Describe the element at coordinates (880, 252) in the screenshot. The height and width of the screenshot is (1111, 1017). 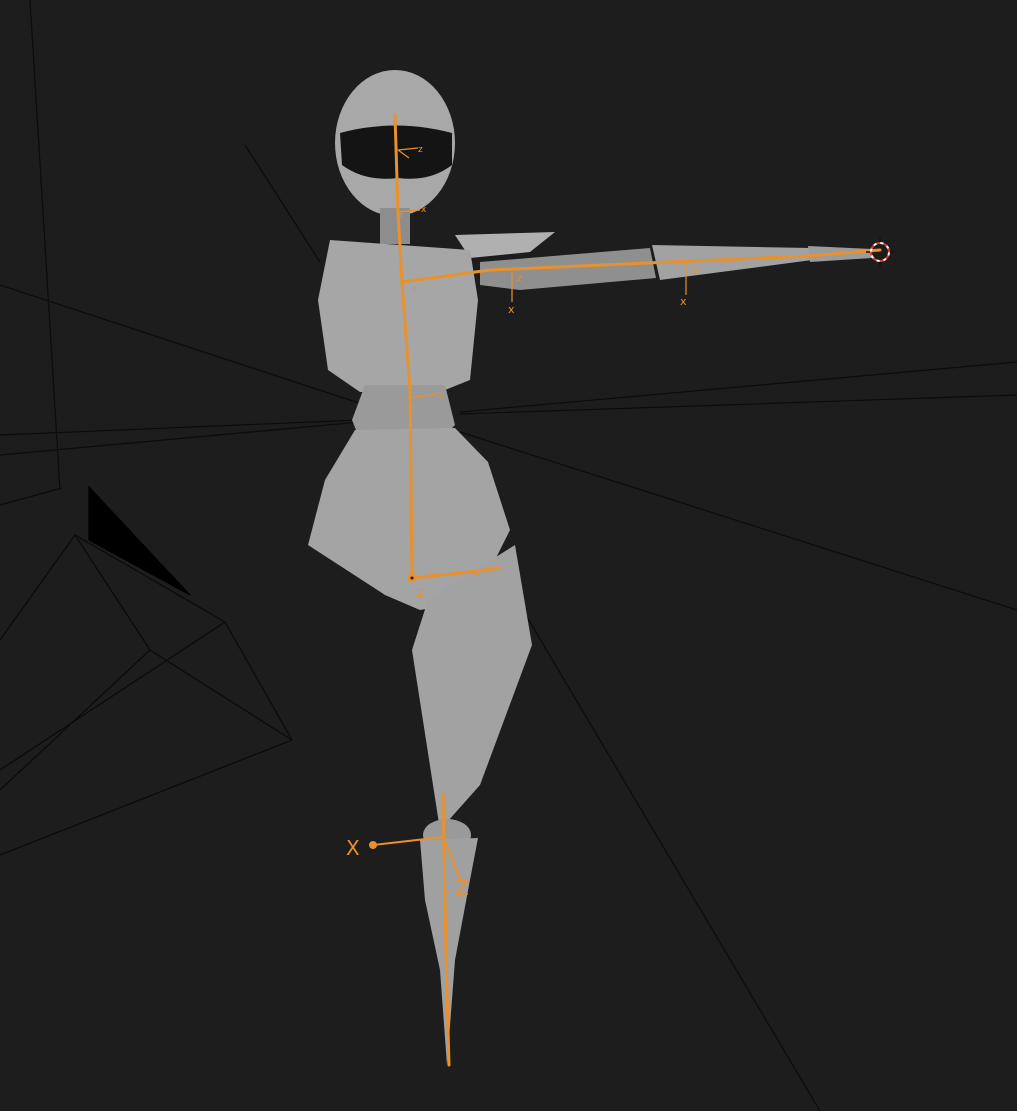
I see `3d-cursor-icon` at that location.